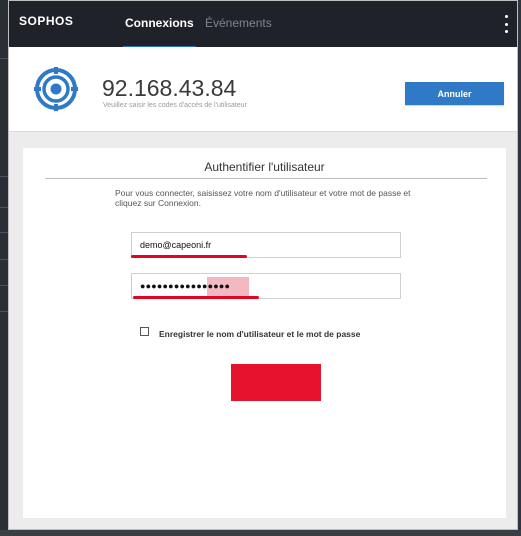 Image resolution: width=521 pixels, height=536 pixels. I want to click on target-icon, so click(56, 89).